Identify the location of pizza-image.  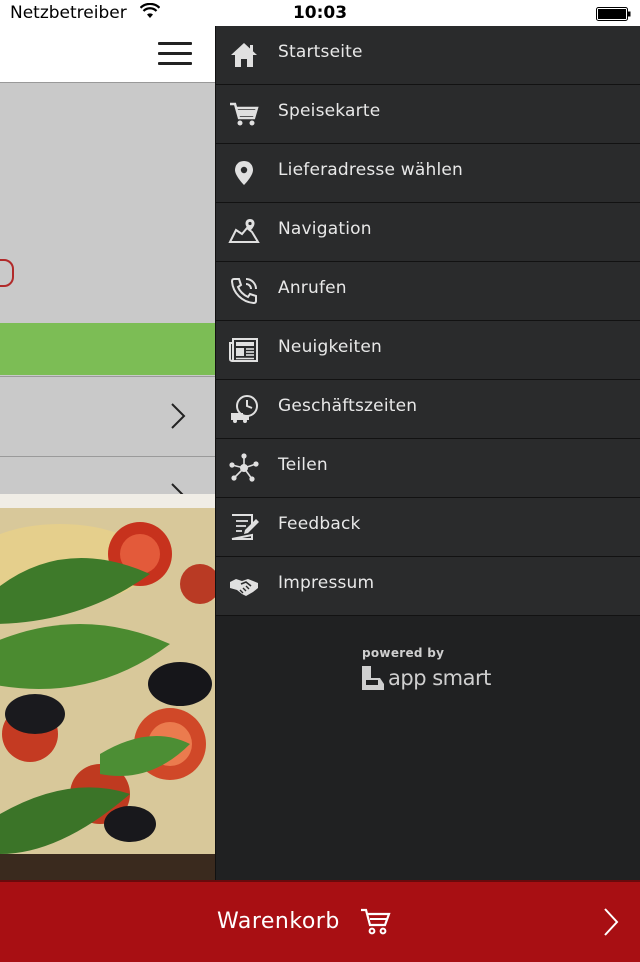
(107, 687).